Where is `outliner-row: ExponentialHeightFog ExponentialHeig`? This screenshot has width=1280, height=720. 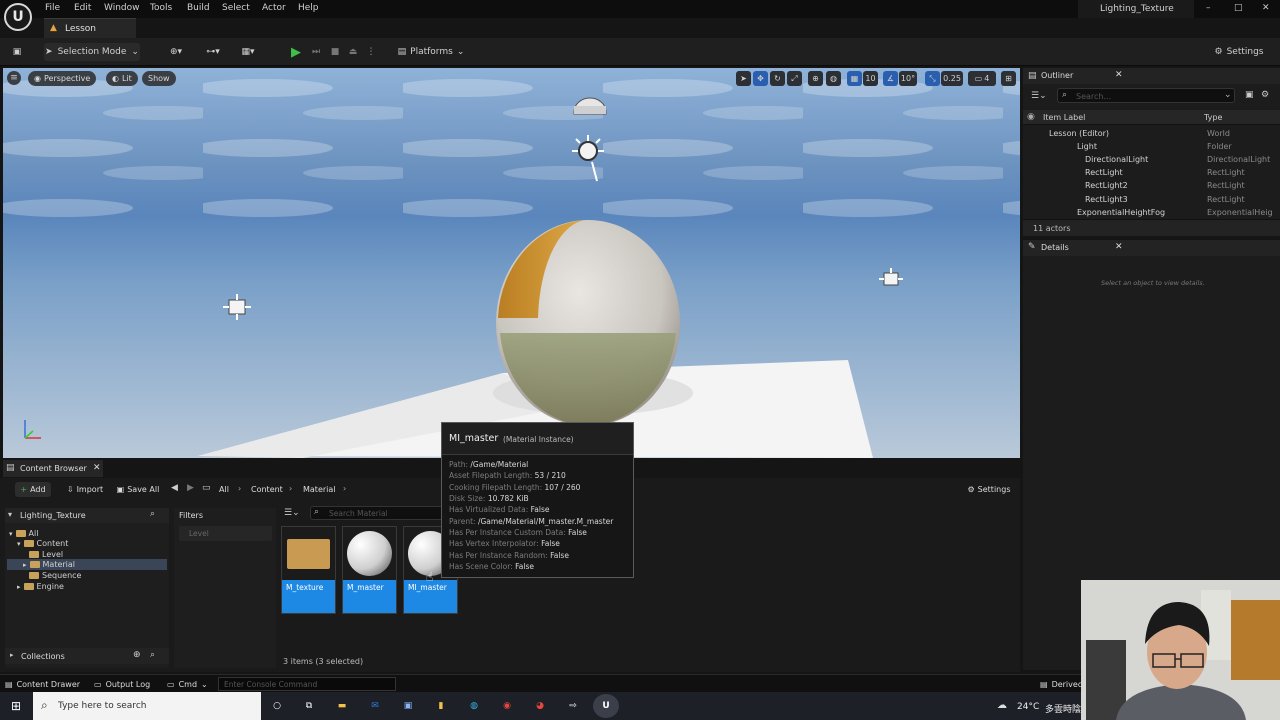
outliner-row: ExponentialHeightFog ExponentialHeig is located at coordinates (1151, 212).